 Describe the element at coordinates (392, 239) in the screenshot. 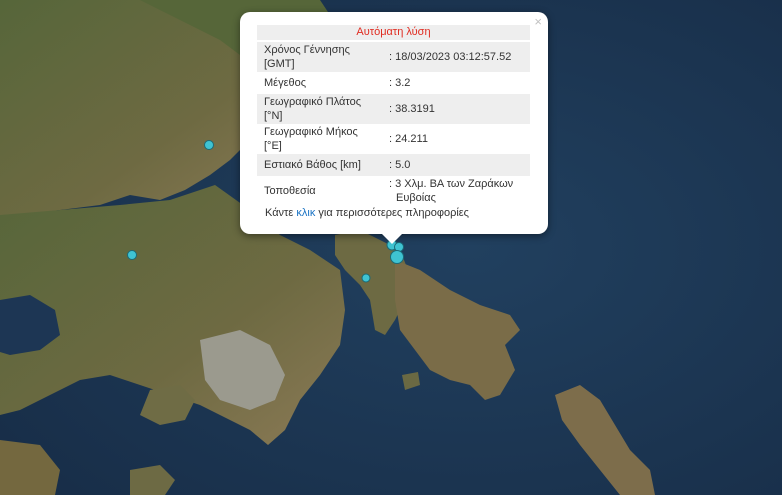

I see `popup-tip` at that location.